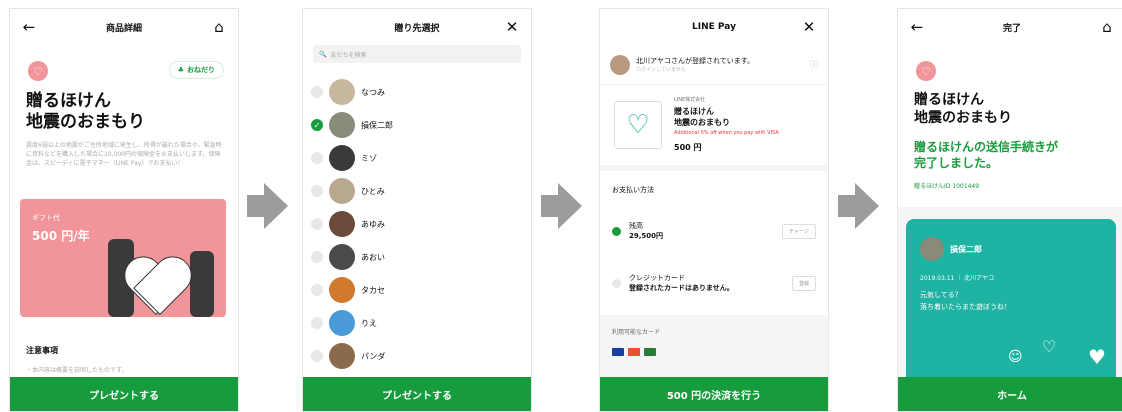  What do you see at coordinates (201, 70) in the screenshot?
I see `onedari-label: おねだり` at bounding box center [201, 70].